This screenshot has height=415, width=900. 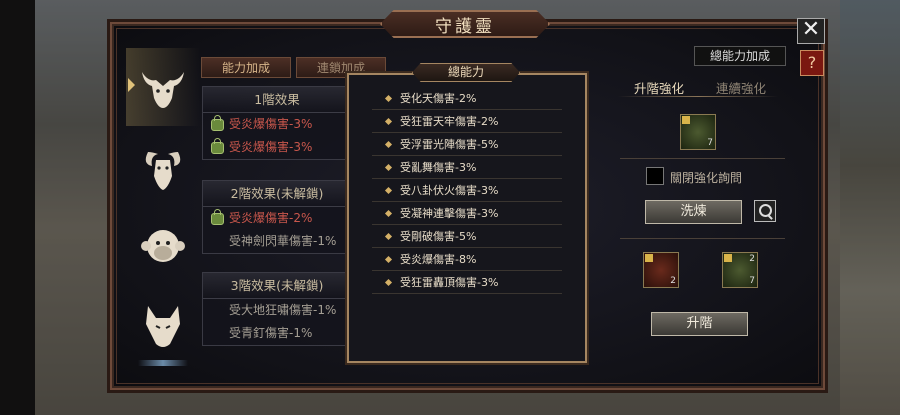 What do you see at coordinates (131, 85) in the screenshot?
I see `selected-indicator-arrow` at bounding box center [131, 85].